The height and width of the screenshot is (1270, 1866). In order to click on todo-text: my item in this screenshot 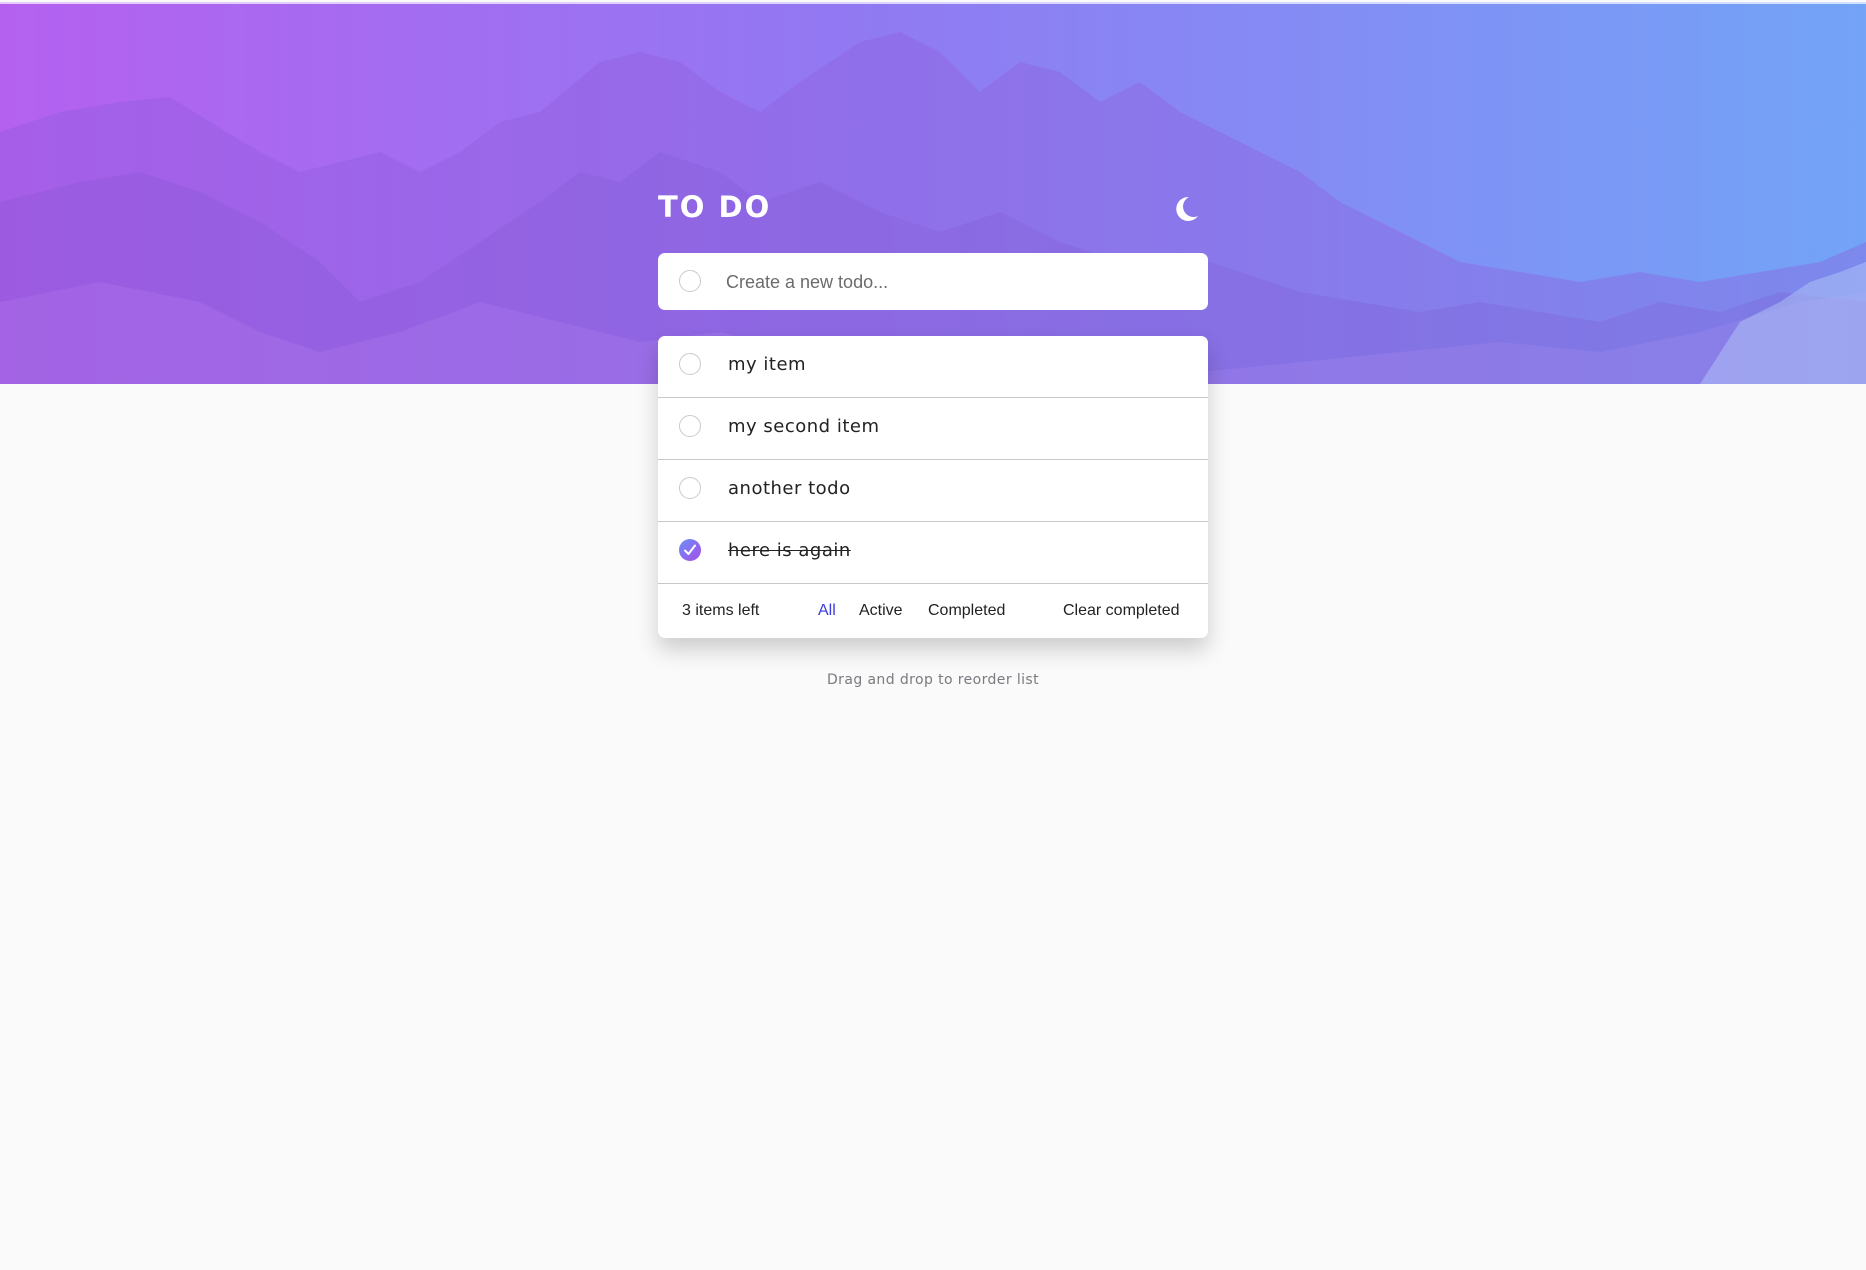, I will do `click(767, 364)`.